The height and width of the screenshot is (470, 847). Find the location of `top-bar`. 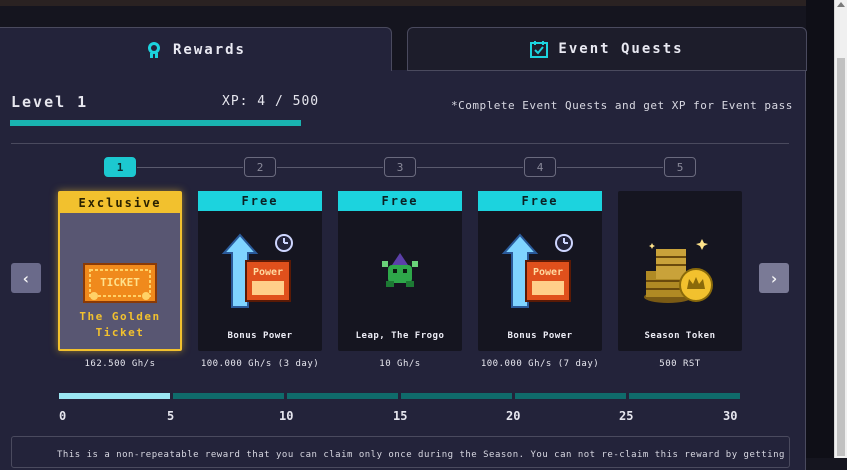

top-bar is located at coordinates (403, 3).